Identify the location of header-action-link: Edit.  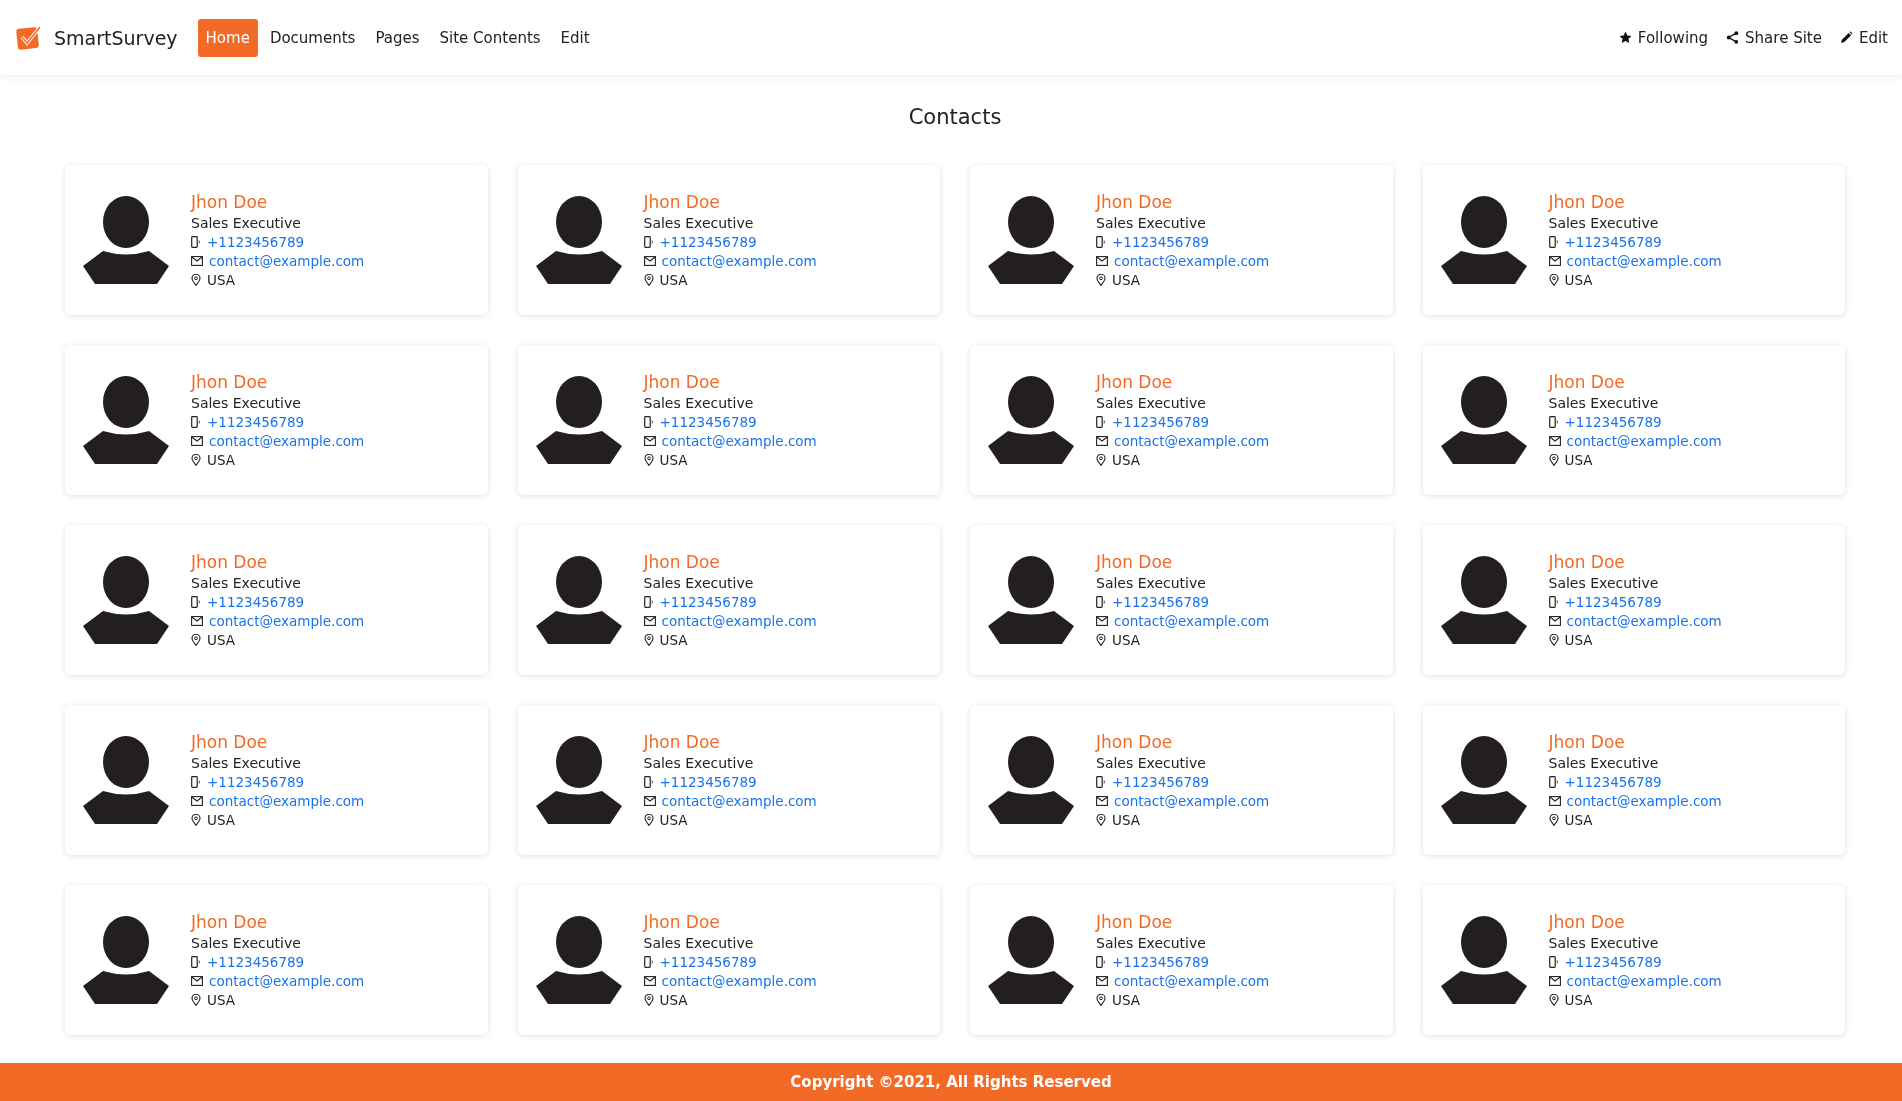
(1863, 37).